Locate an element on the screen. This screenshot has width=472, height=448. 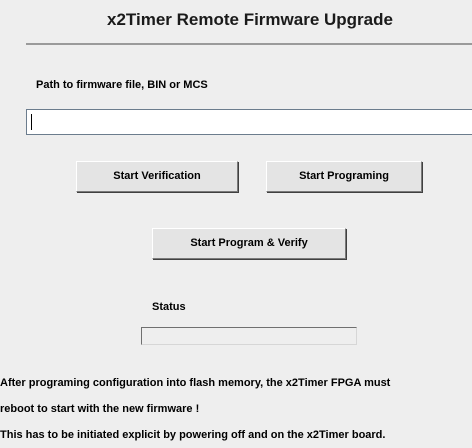
firmware-path-input is located at coordinates (249, 122).